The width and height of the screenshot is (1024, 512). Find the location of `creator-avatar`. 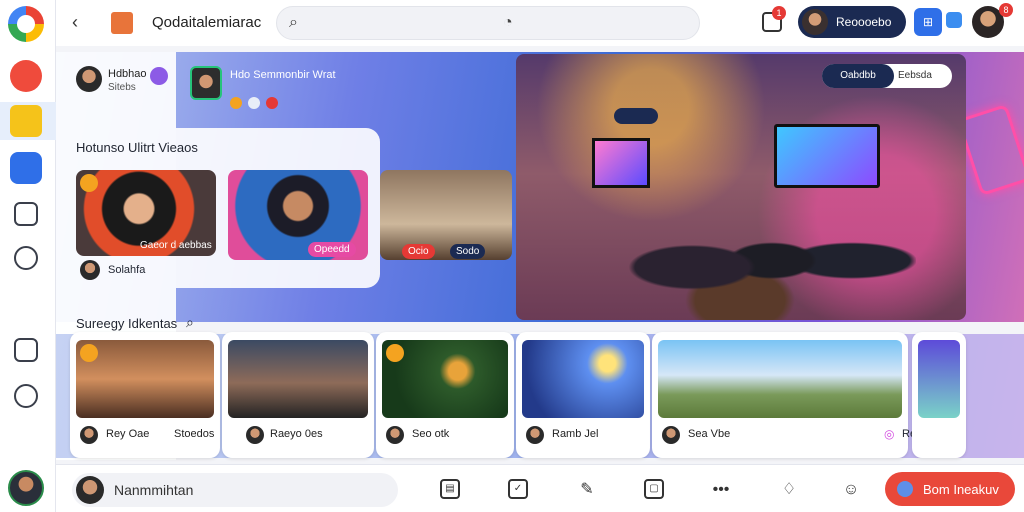

creator-avatar is located at coordinates (90, 270).